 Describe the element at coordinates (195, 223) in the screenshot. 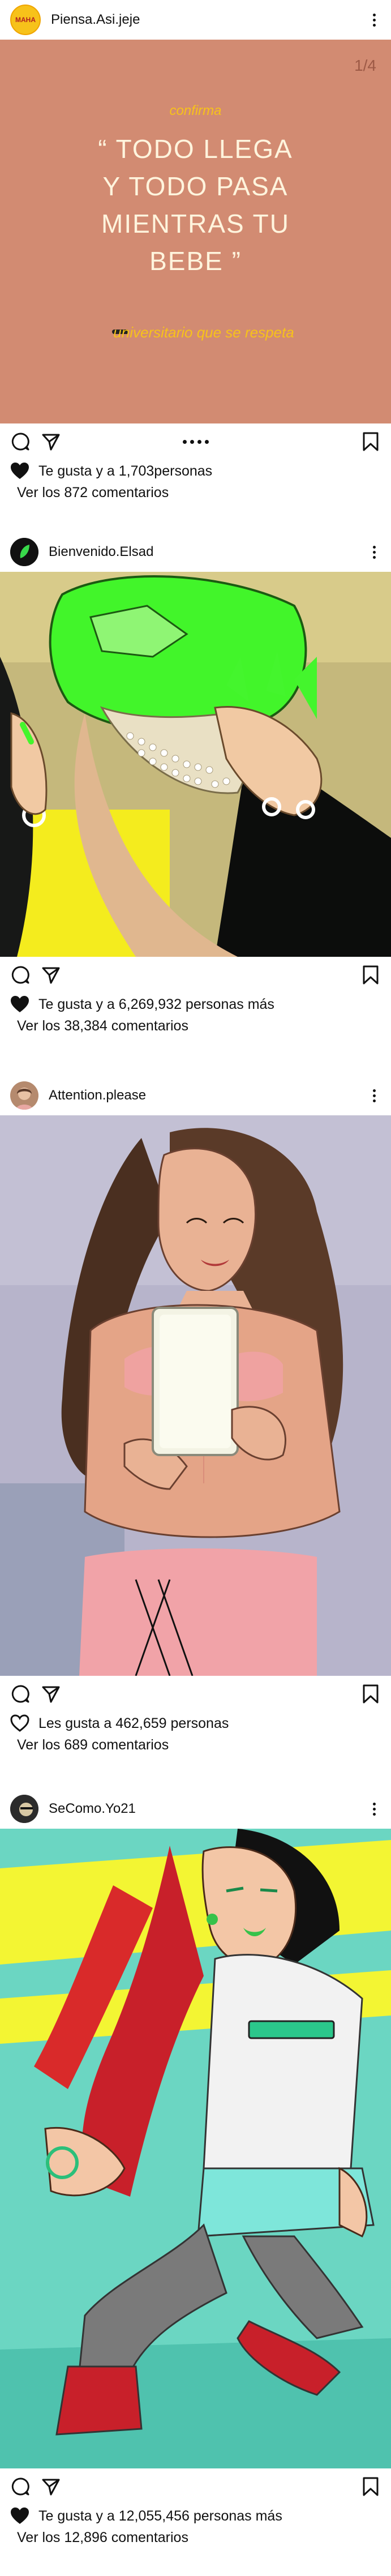

I see `card-line-3: MIENTRAS TU` at that location.